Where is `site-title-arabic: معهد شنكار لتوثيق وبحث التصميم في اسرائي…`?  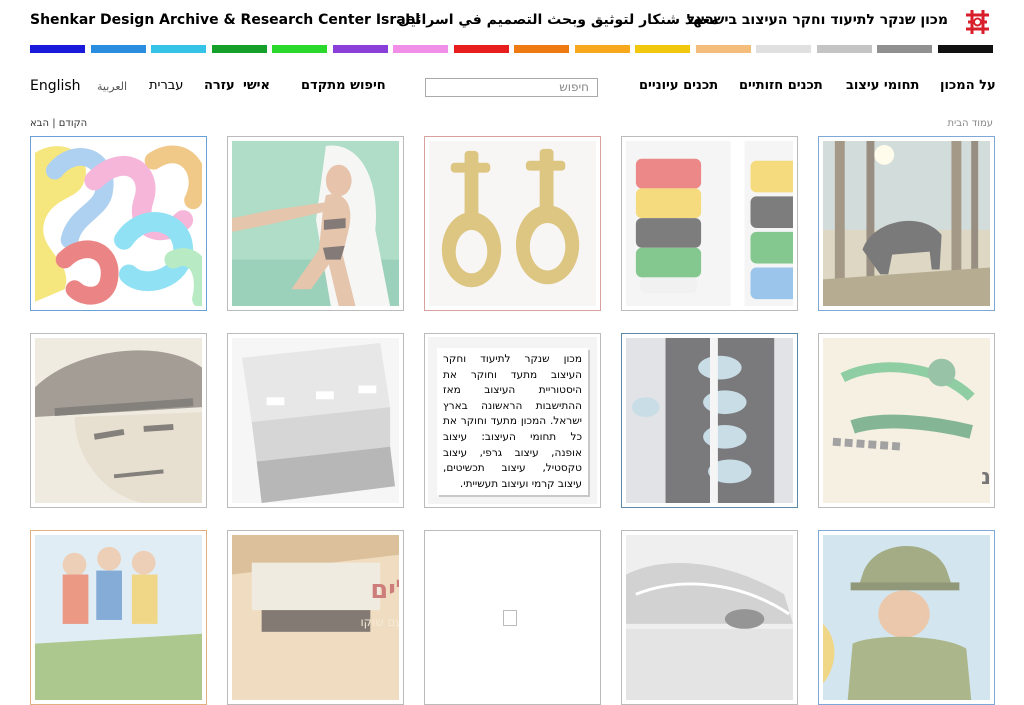 site-title-arabic: معهد شنكار لتوثيق وبحث التصميم في اسرائي… is located at coordinates (558, 20).